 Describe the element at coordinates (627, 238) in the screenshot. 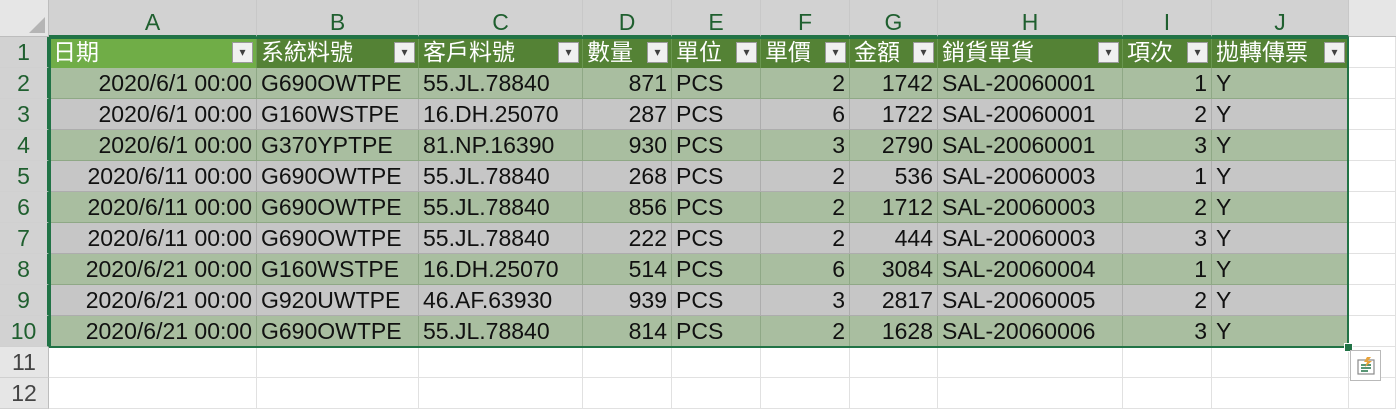

I see `table-cell: 222` at that location.